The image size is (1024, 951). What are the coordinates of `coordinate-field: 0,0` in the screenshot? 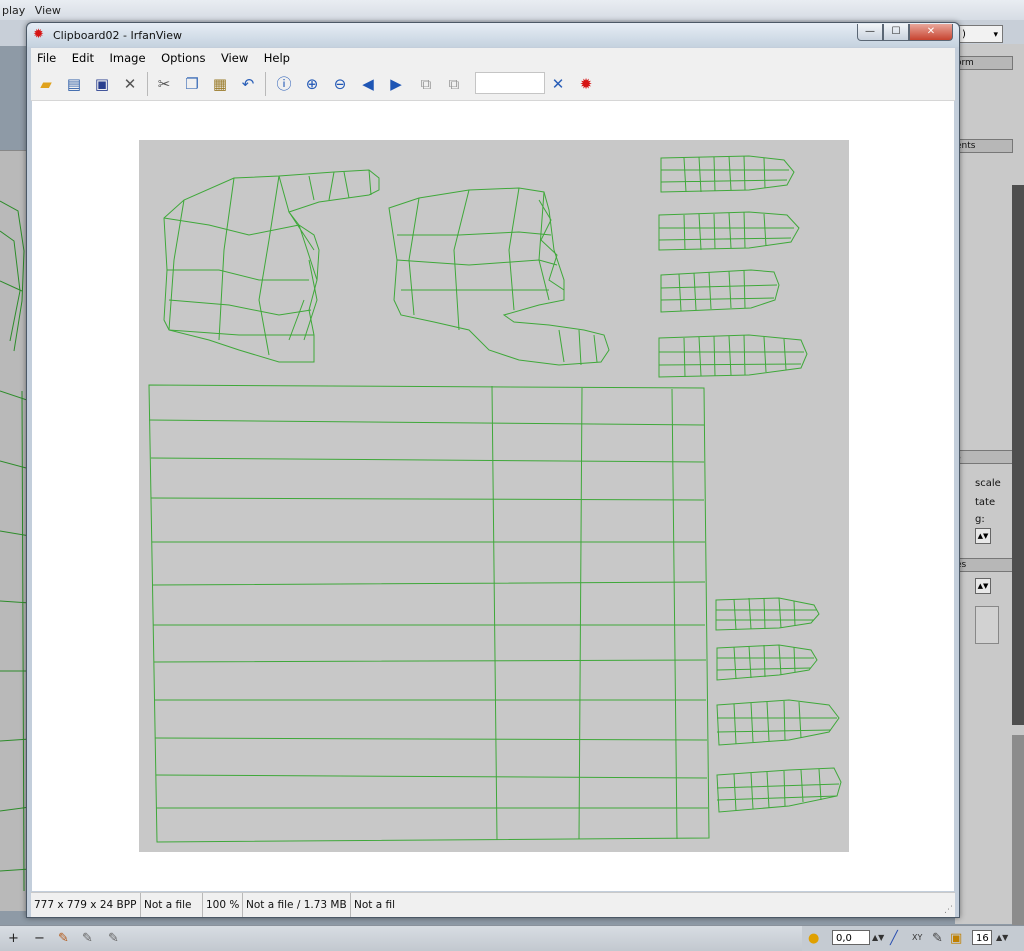 It's located at (851, 937).